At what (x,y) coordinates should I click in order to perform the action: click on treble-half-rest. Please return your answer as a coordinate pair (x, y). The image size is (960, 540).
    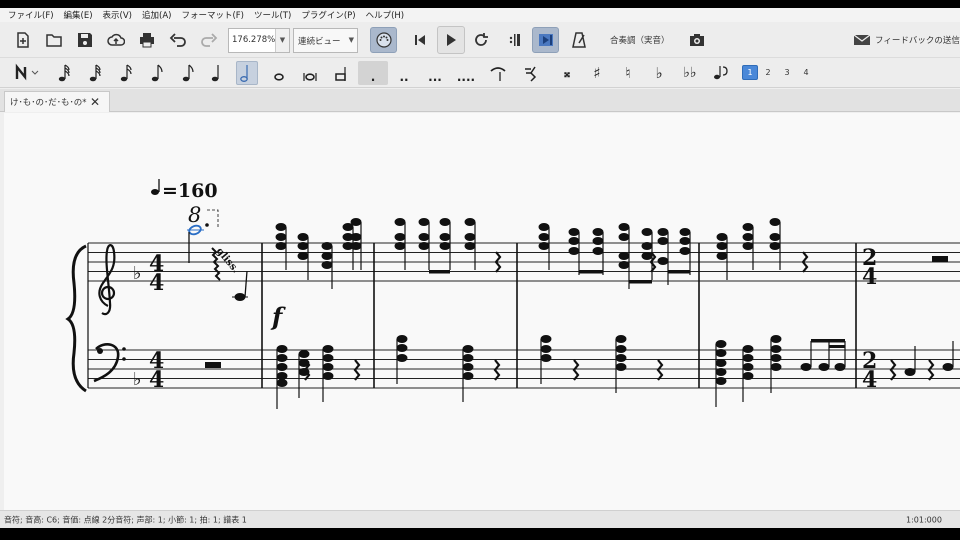
    Looking at the image, I should click on (940, 259).